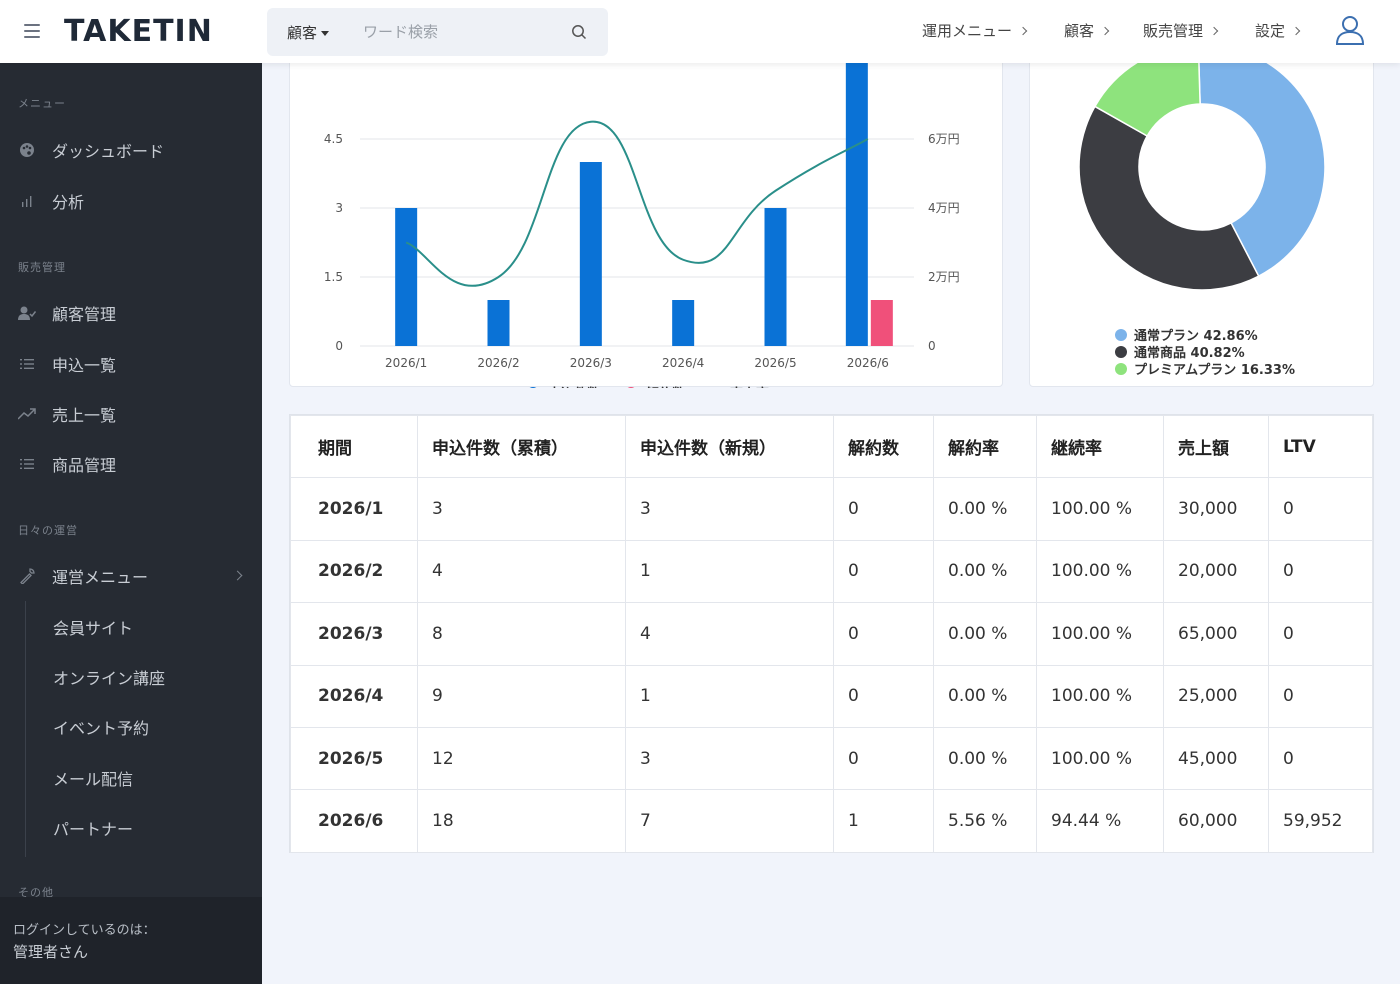  What do you see at coordinates (42, 267) in the screenshot?
I see `sidebar-section-sales: 販売管理` at bounding box center [42, 267].